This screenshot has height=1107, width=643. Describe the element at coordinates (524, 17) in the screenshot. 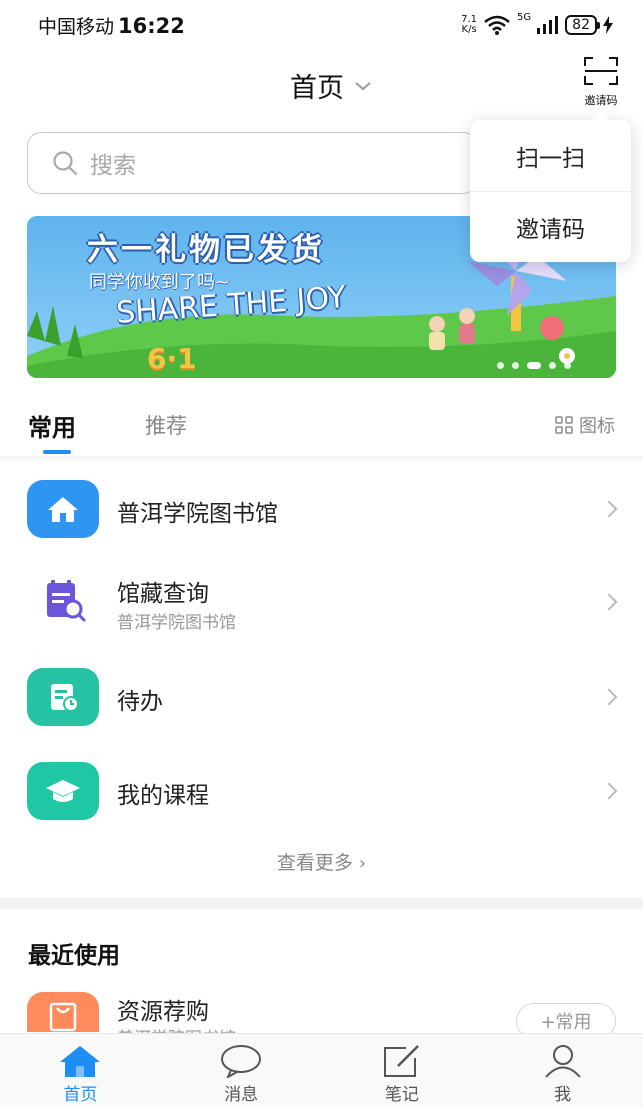

I see `network-type: 5G` at that location.